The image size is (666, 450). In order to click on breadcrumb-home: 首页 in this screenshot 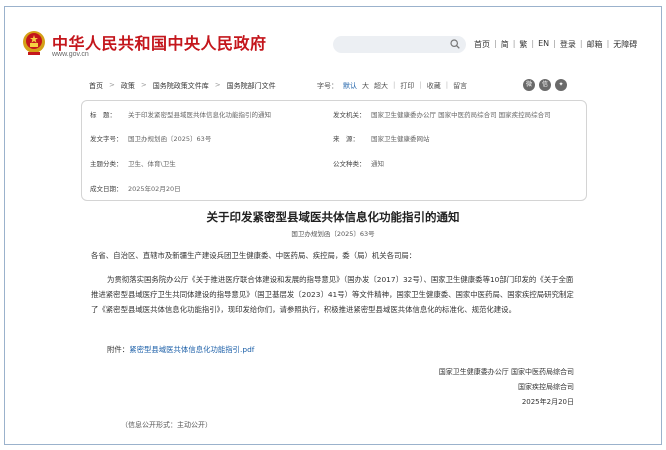, I will do `click(96, 86)`.